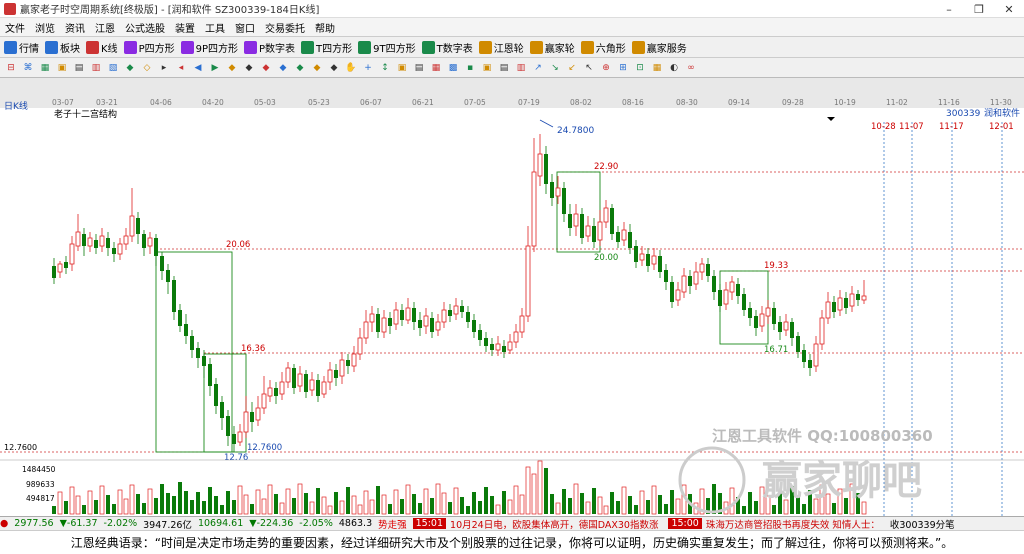 The height and width of the screenshot is (554, 1024). What do you see at coordinates (487, 68) in the screenshot?
I see `tool-icon-28: ▣` at bounding box center [487, 68].